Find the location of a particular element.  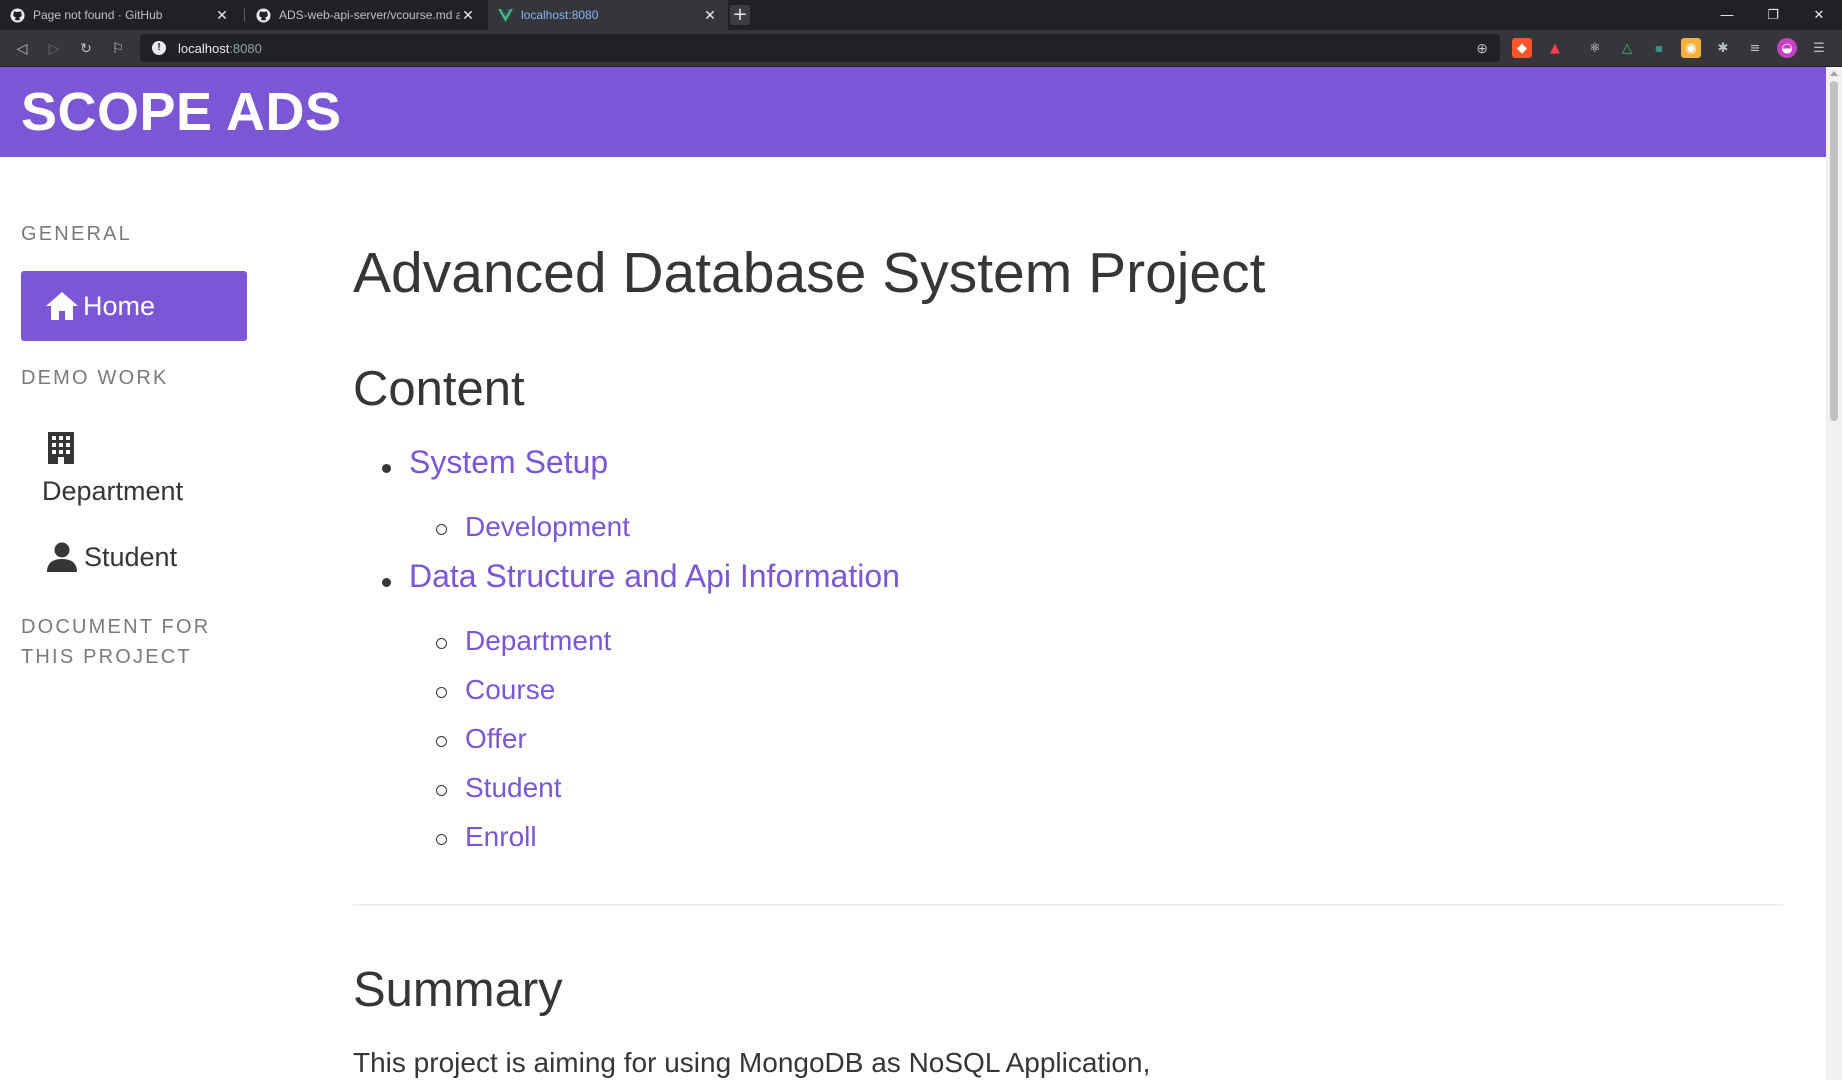

extension-icon: ▦ is located at coordinates (1659, 48).